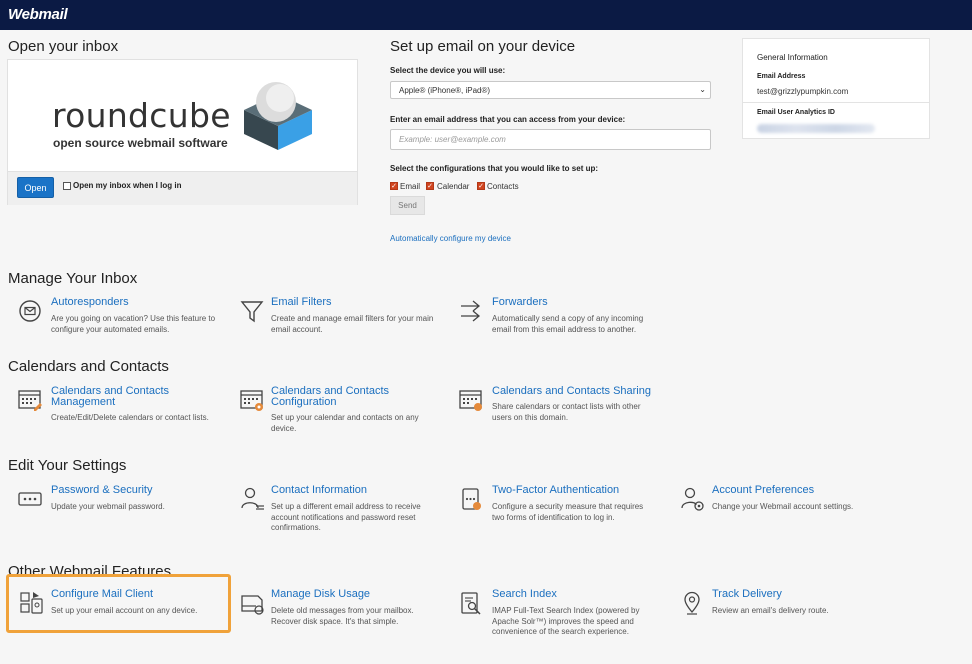  I want to click on open-inbox-button: Open, so click(35, 187).